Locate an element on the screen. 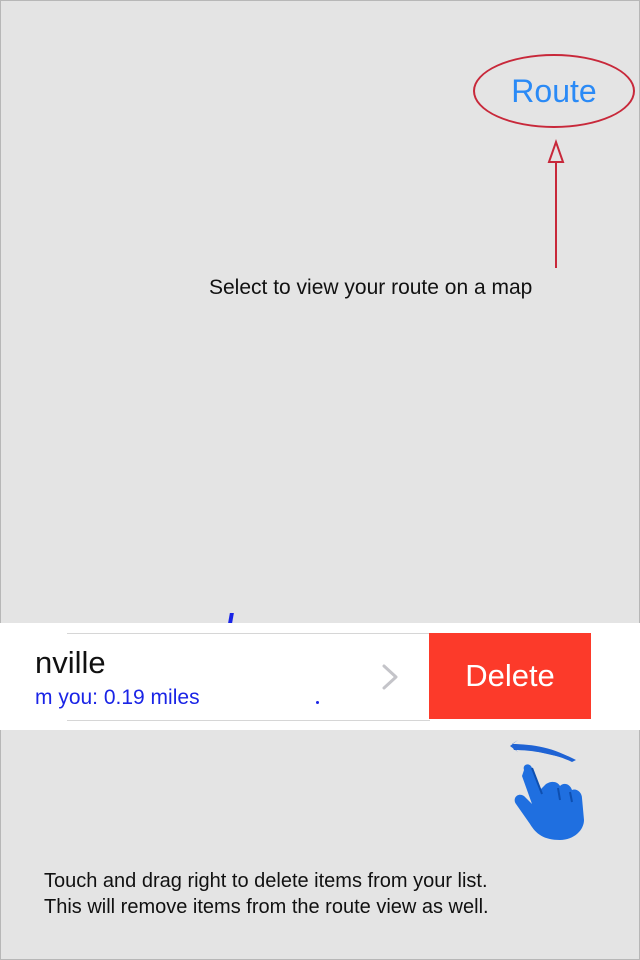 The width and height of the screenshot is (640, 960). list-item-distance: m you: 0.19 miles is located at coordinates (117, 697).